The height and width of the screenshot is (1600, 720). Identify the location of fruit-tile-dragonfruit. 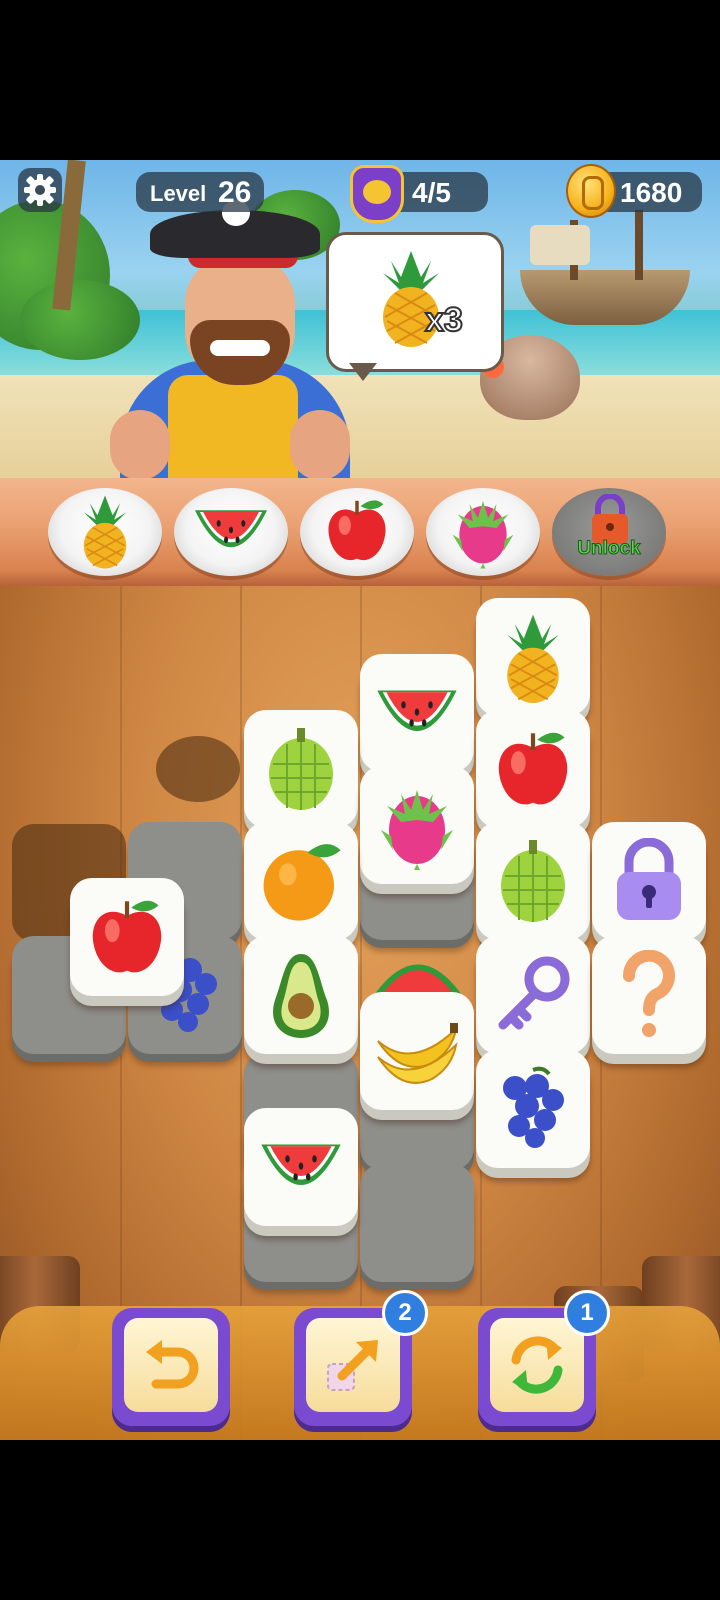
(417, 825).